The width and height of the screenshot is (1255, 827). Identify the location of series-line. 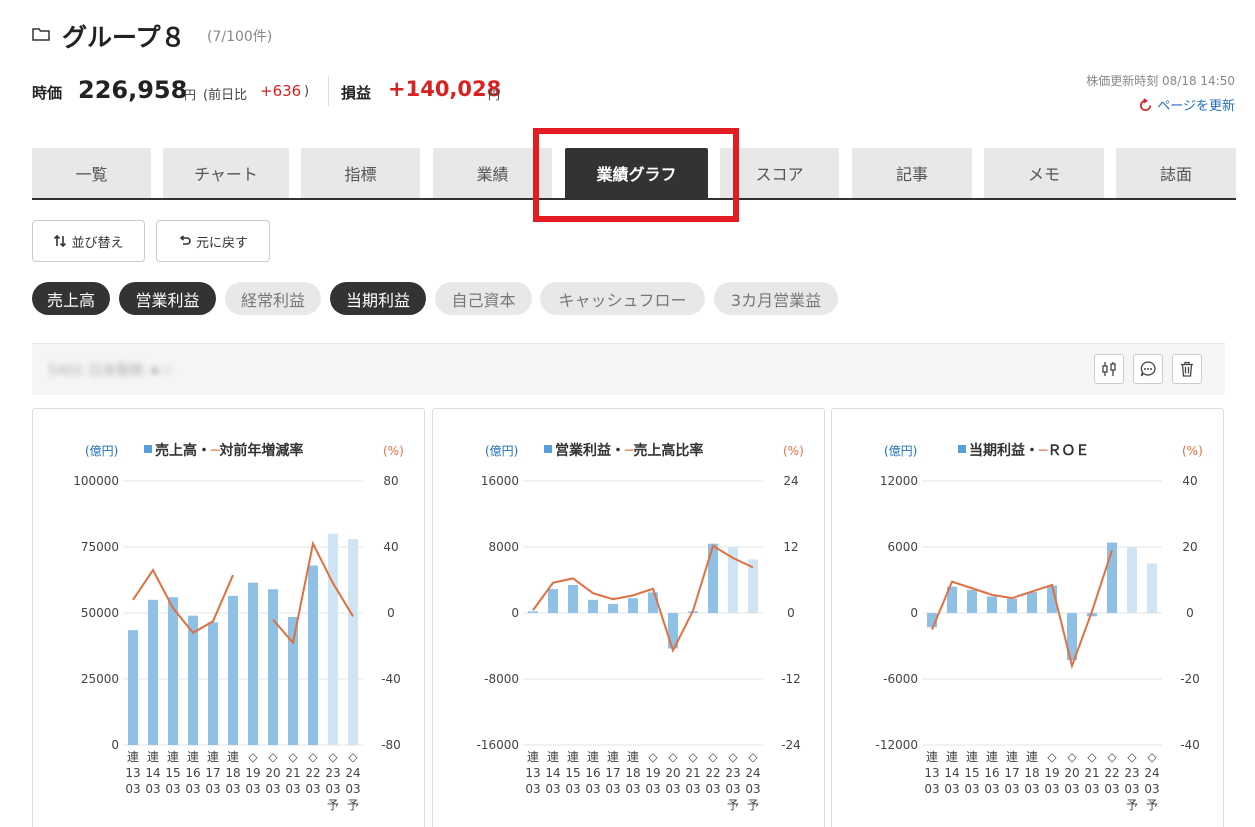
(1022, 609).